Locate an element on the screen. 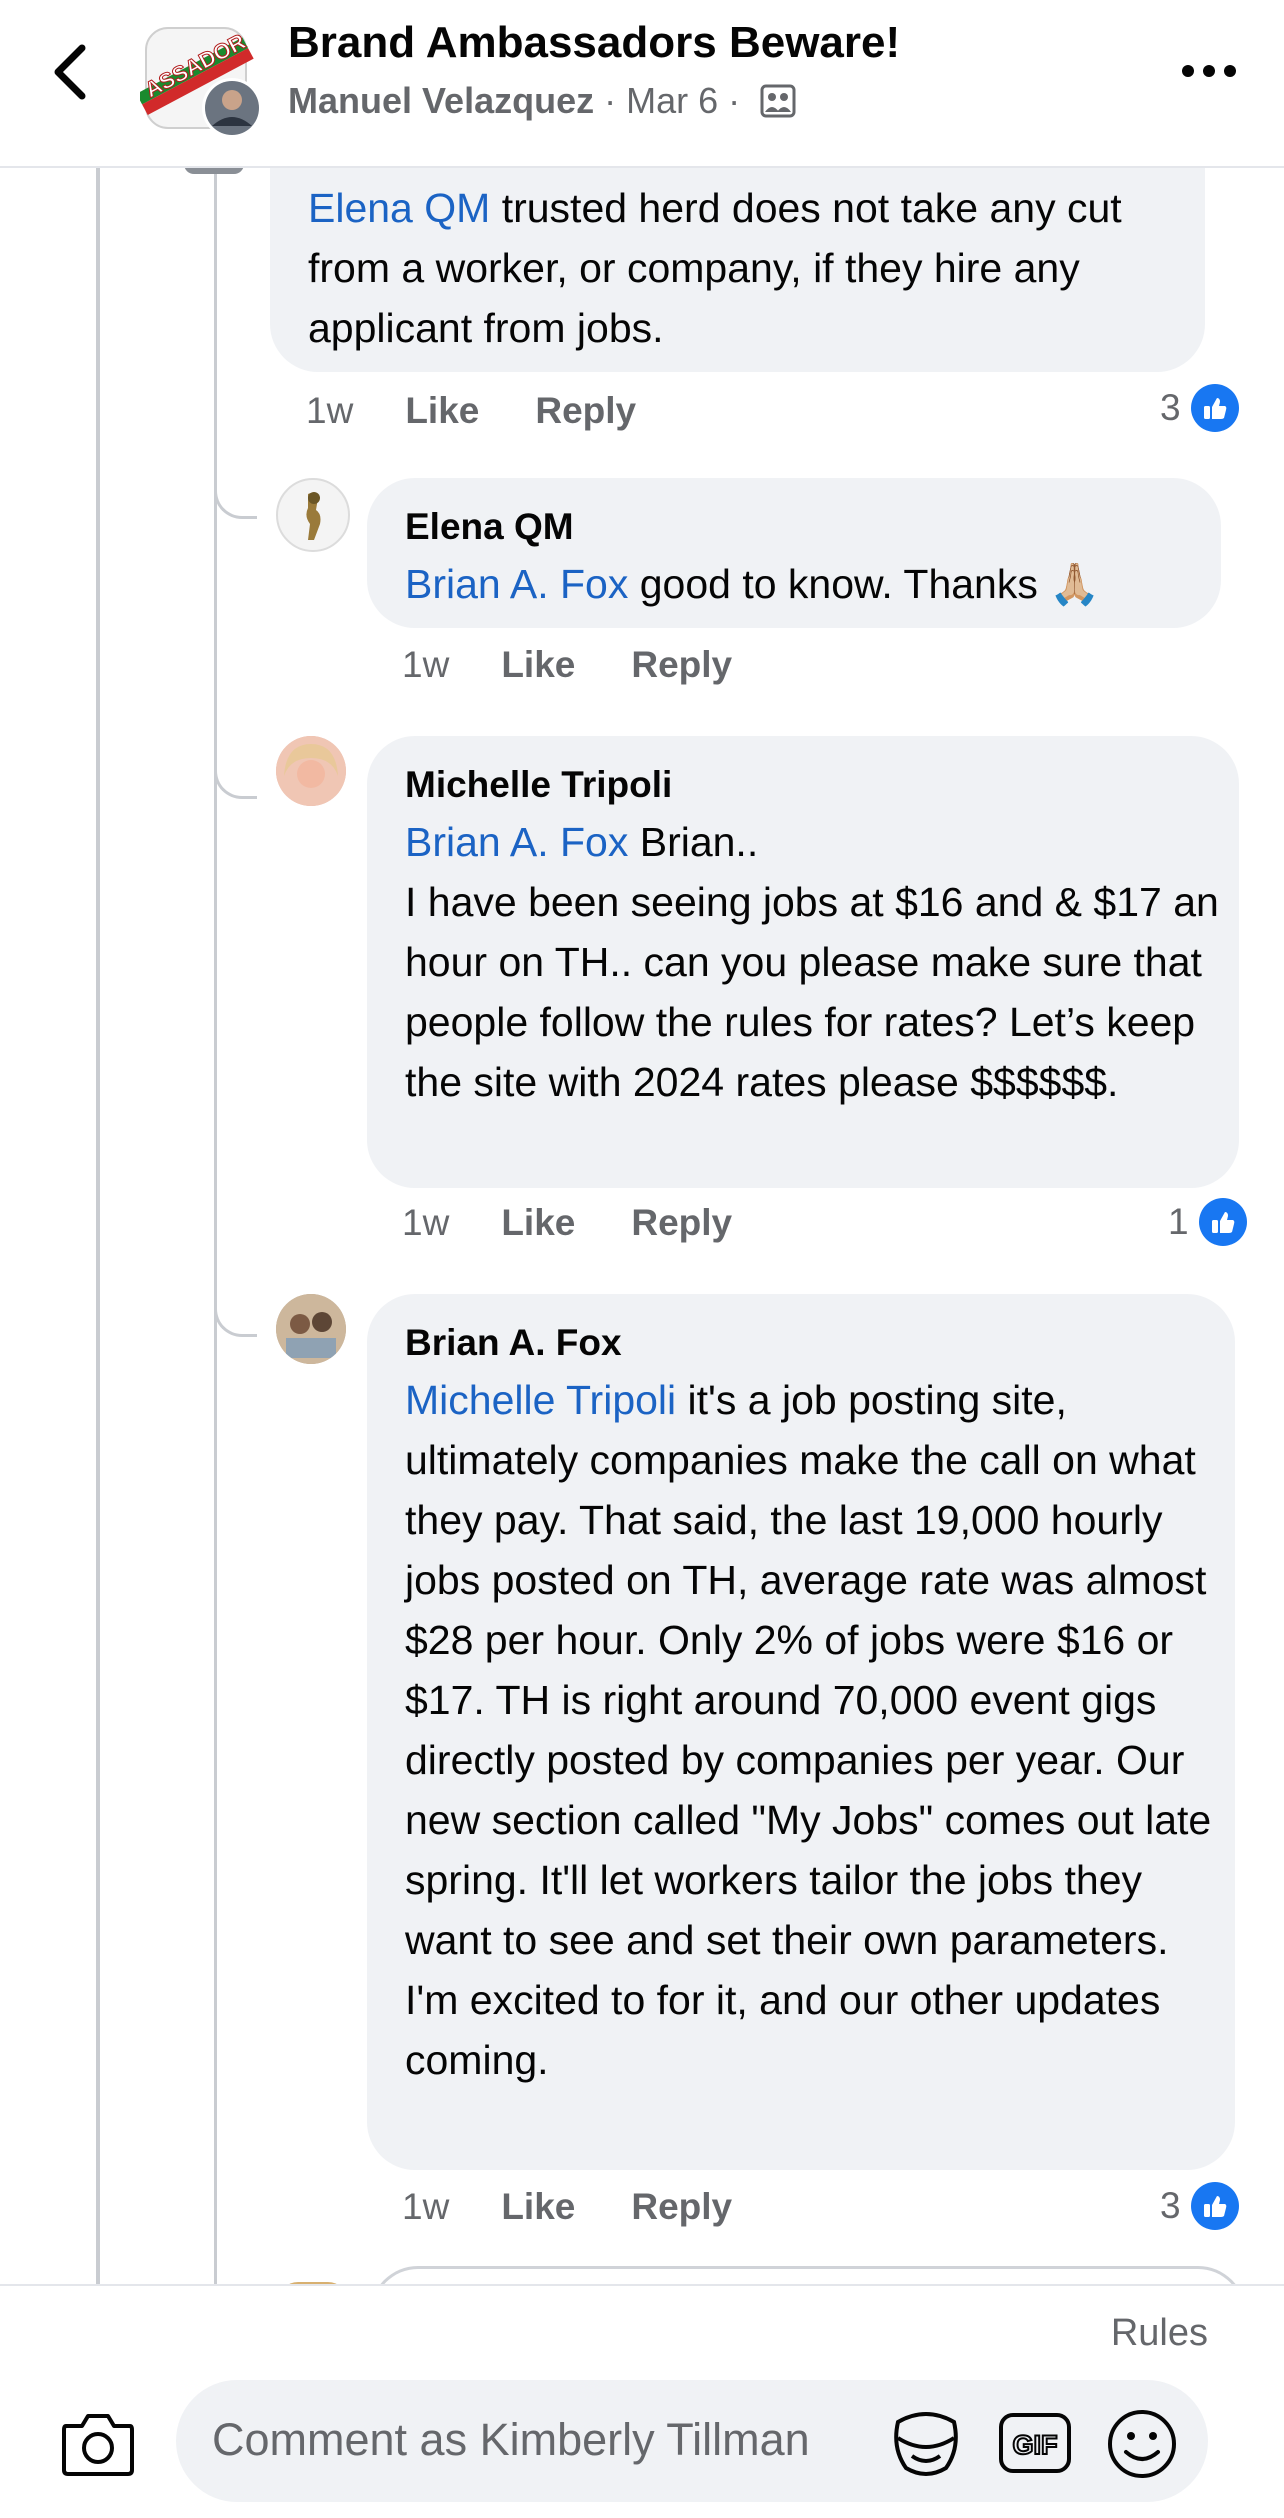 This screenshot has height=2518, width=1284. comment-composer: Rules Comment as Kimberly Tillman GIF is located at coordinates (642, 2401).